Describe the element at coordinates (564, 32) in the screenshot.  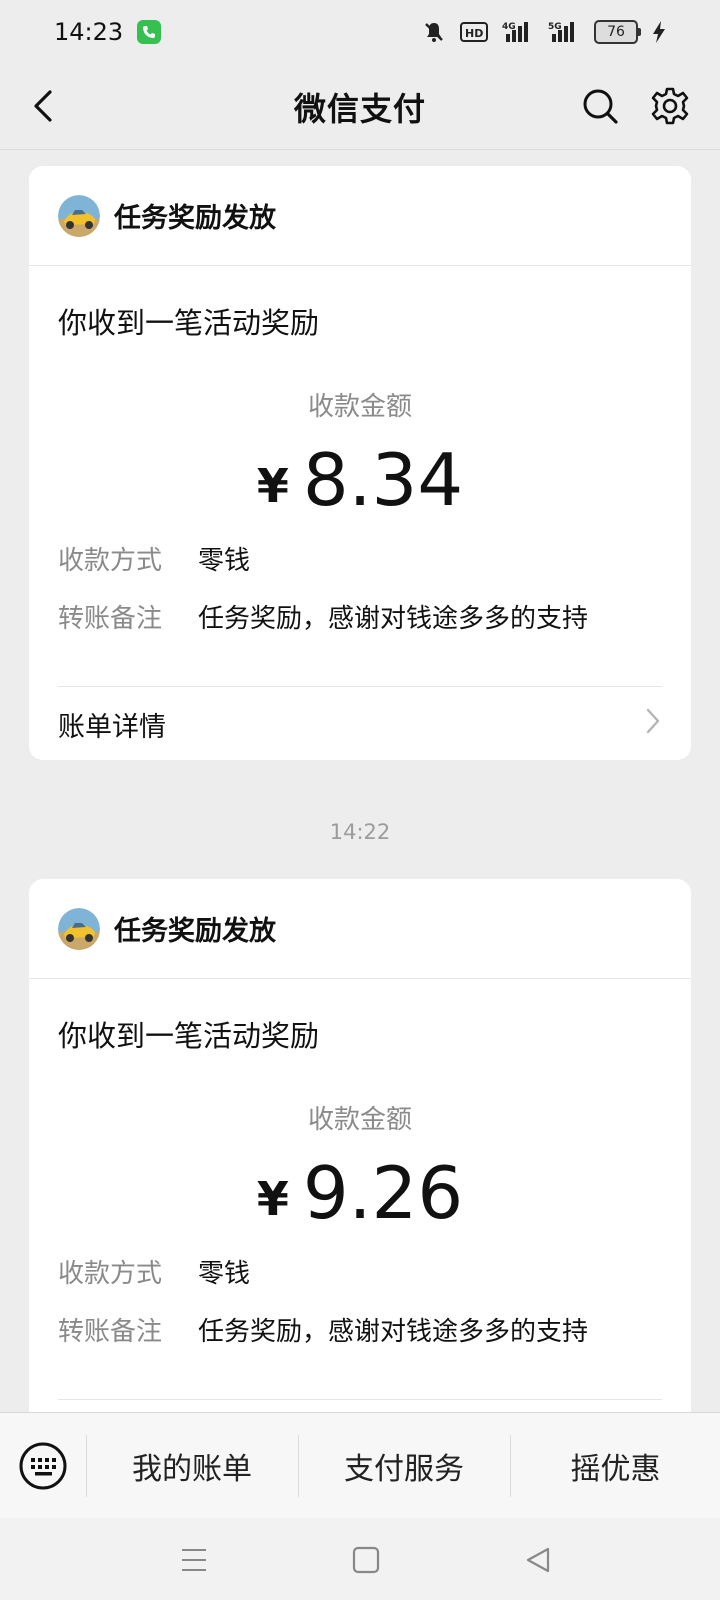
I see `signal-5g-icon: 5G` at that location.